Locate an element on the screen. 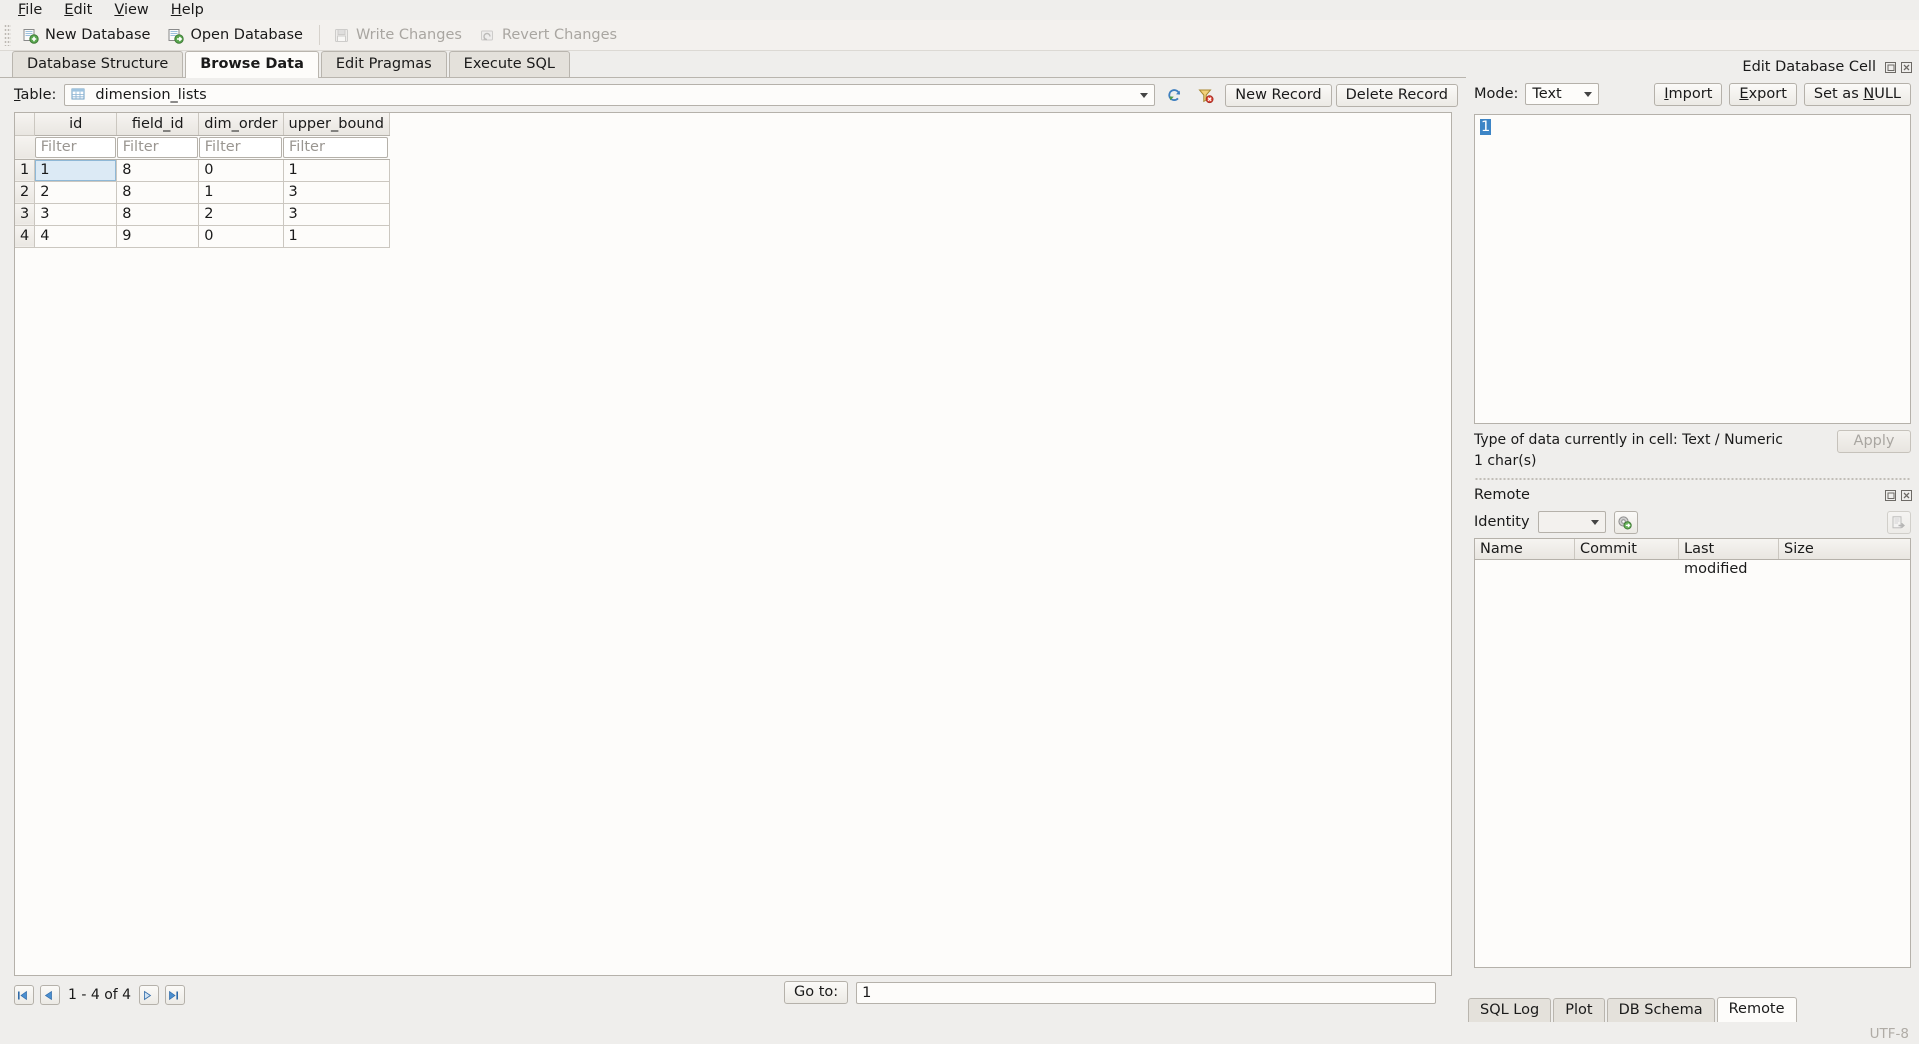 The height and width of the screenshot is (1044, 1919). tab-execute-sql: Execute SQL is located at coordinates (509, 64).